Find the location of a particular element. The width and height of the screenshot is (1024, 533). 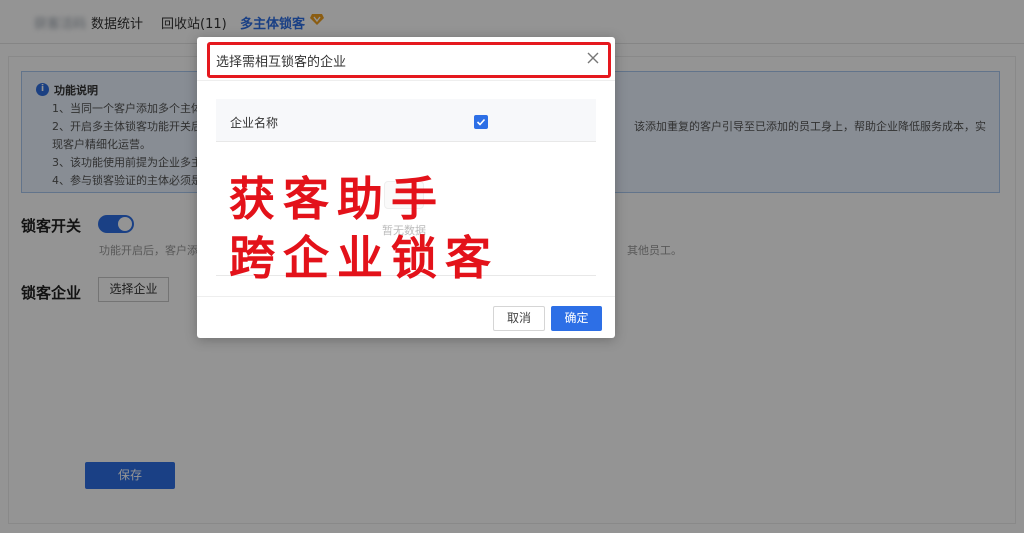

check-icon is located at coordinates (481, 122).